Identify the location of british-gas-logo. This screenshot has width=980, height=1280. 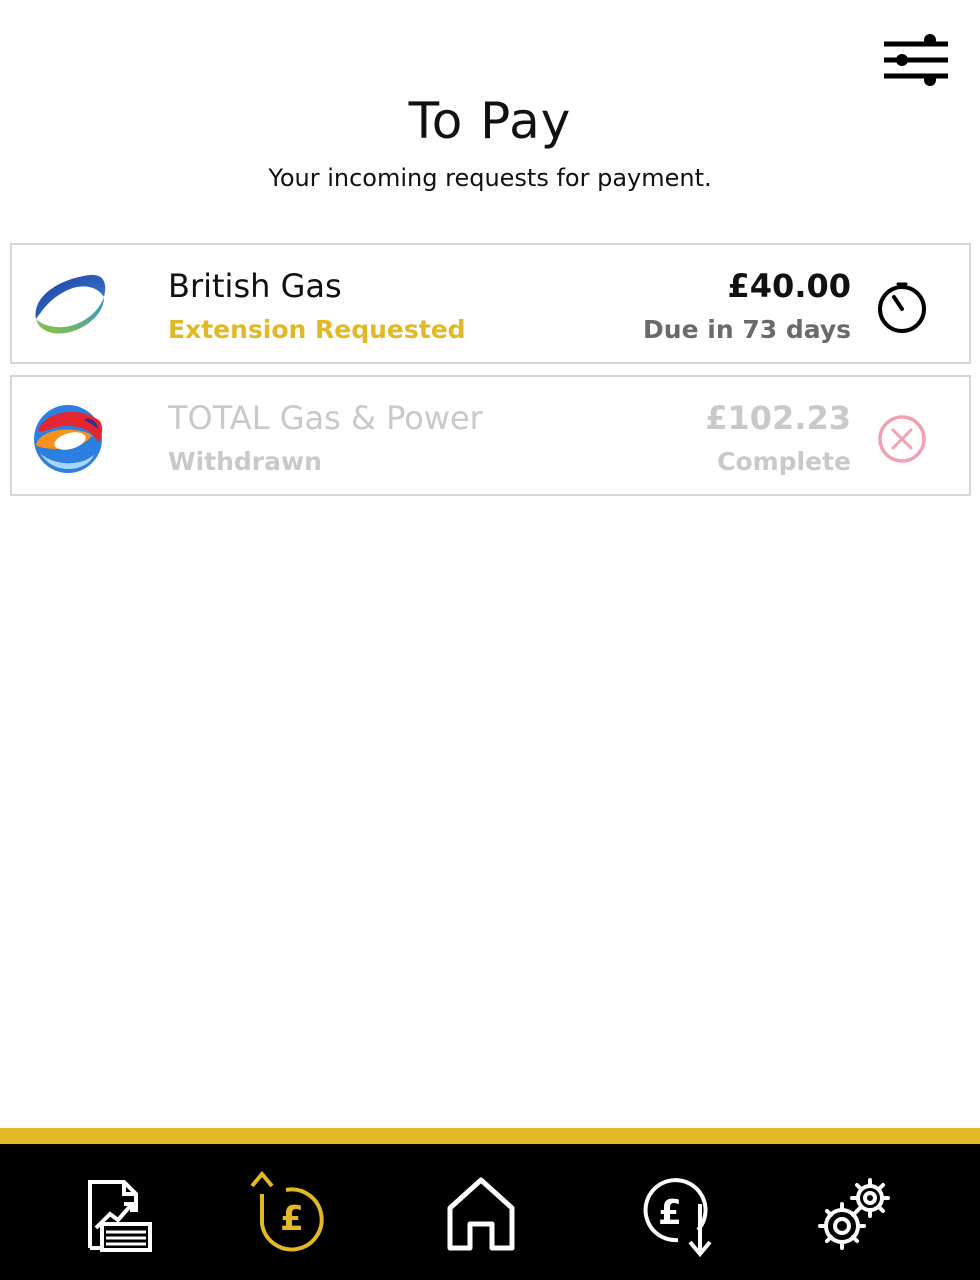
(70, 304).